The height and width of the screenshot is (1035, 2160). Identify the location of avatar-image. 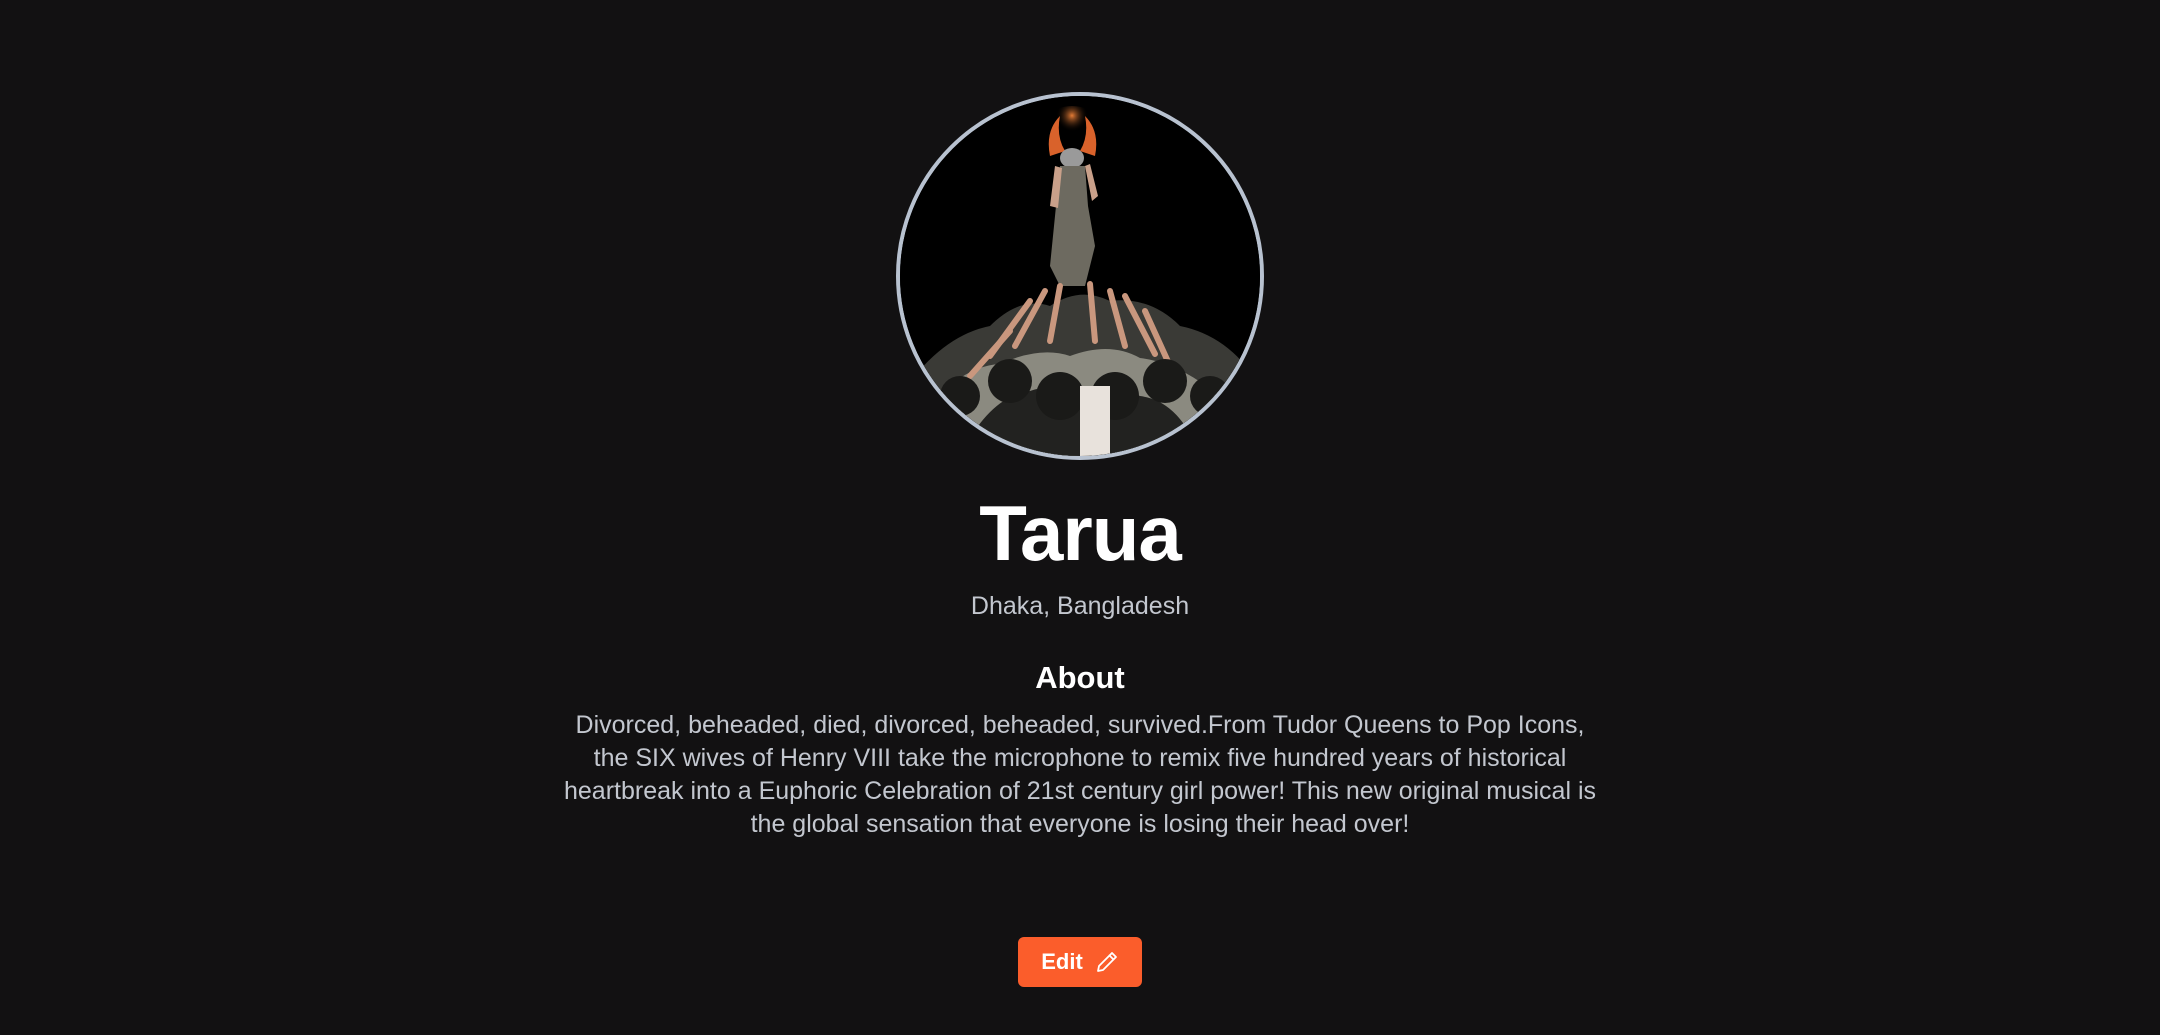
(1080, 276).